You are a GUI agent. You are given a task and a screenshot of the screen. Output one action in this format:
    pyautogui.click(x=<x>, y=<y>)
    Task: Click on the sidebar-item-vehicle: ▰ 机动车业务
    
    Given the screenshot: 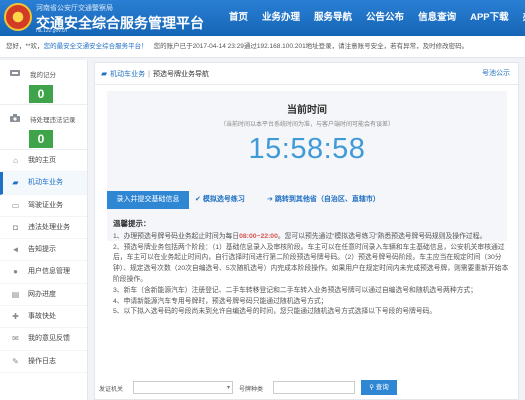 What is the action you would take?
    pyautogui.click(x=43, y=183)
    